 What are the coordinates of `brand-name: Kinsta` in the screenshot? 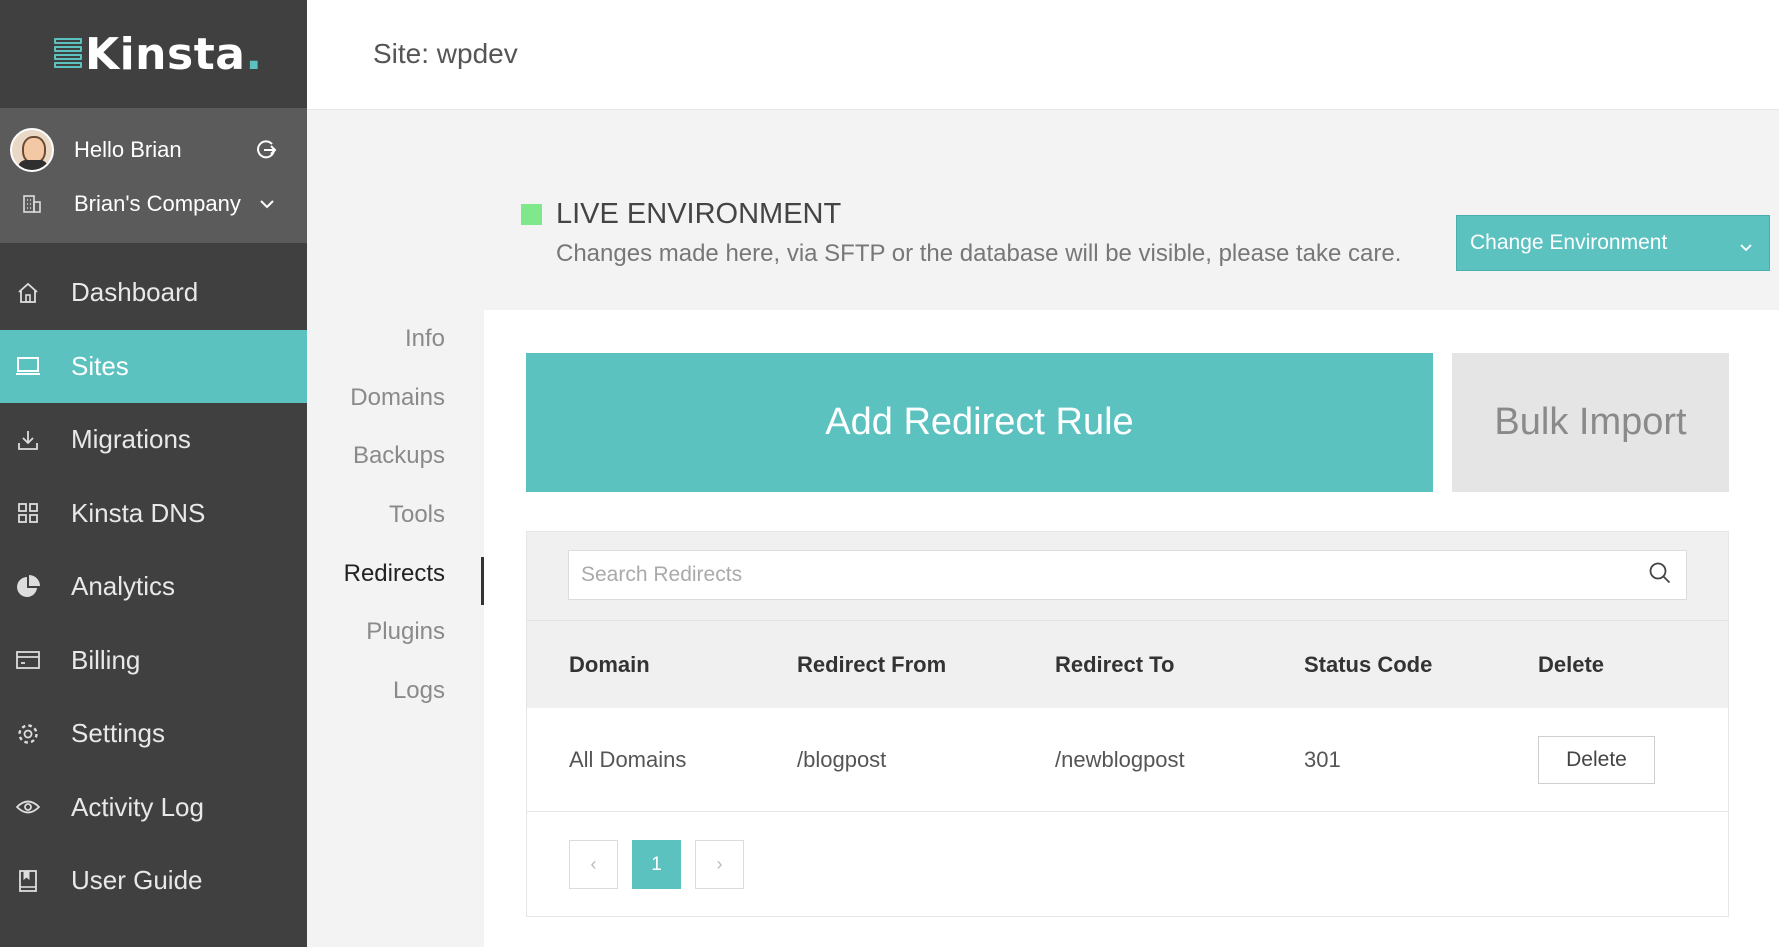 It's located at (165, 54).